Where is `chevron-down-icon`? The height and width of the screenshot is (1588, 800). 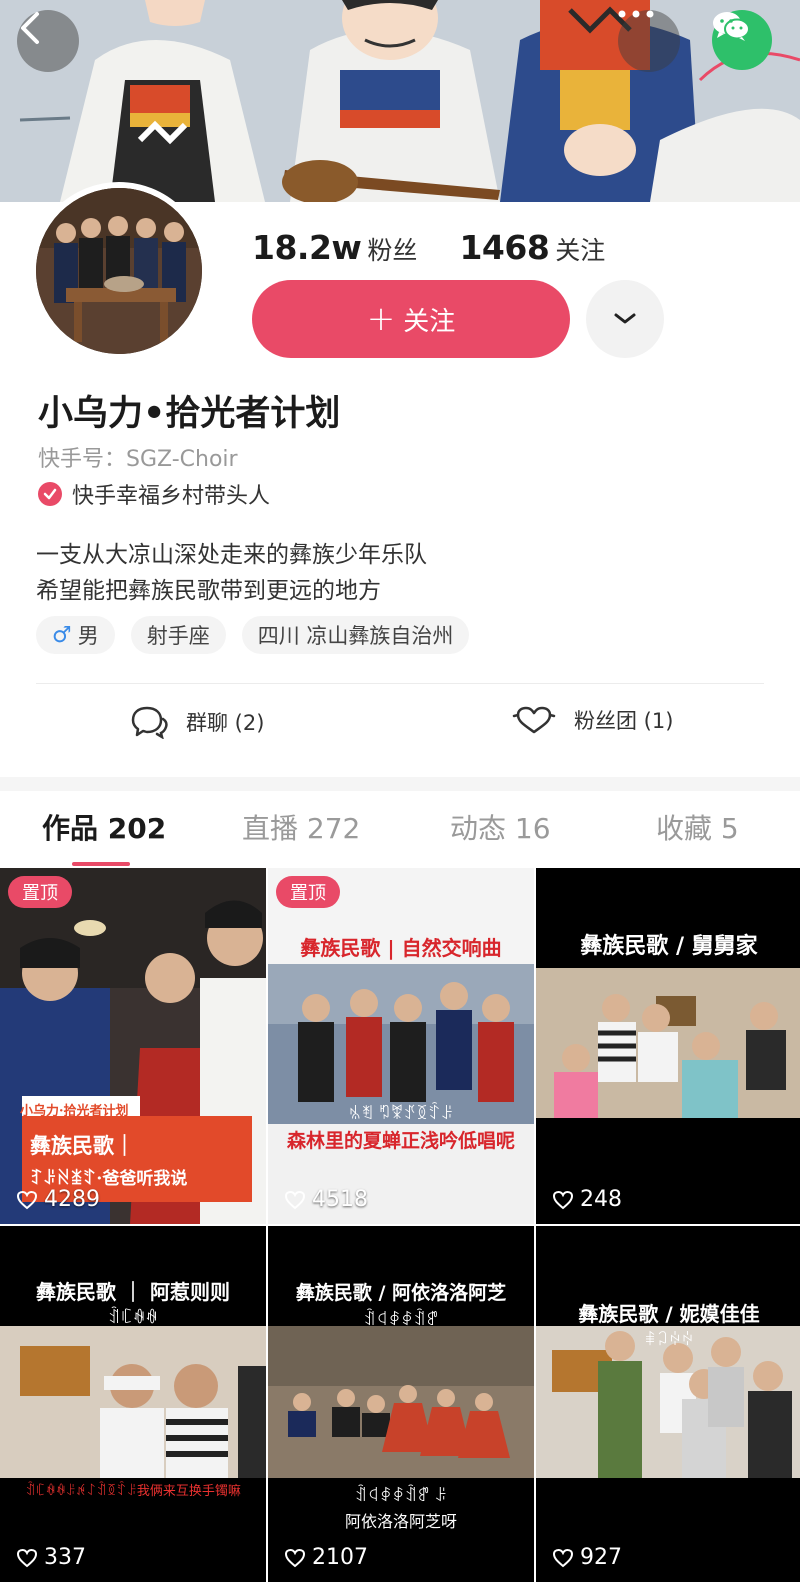 chevron-down-icon is located at coordinates (625, 318).